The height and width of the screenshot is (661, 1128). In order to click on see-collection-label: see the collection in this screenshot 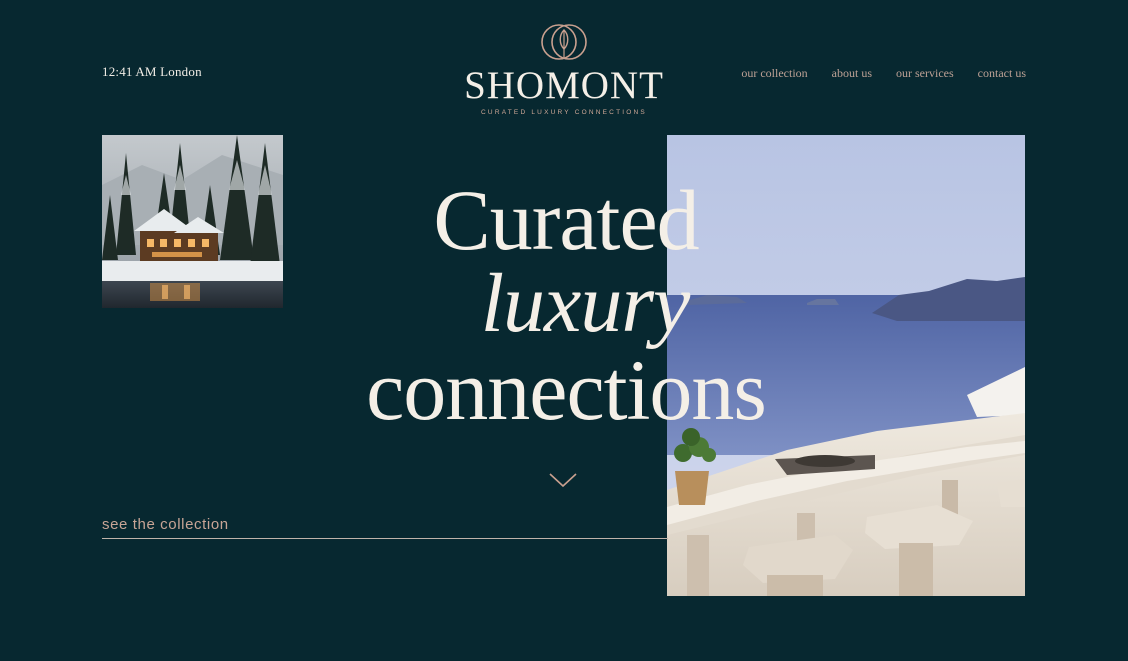, I will do `click(165, 524)`.